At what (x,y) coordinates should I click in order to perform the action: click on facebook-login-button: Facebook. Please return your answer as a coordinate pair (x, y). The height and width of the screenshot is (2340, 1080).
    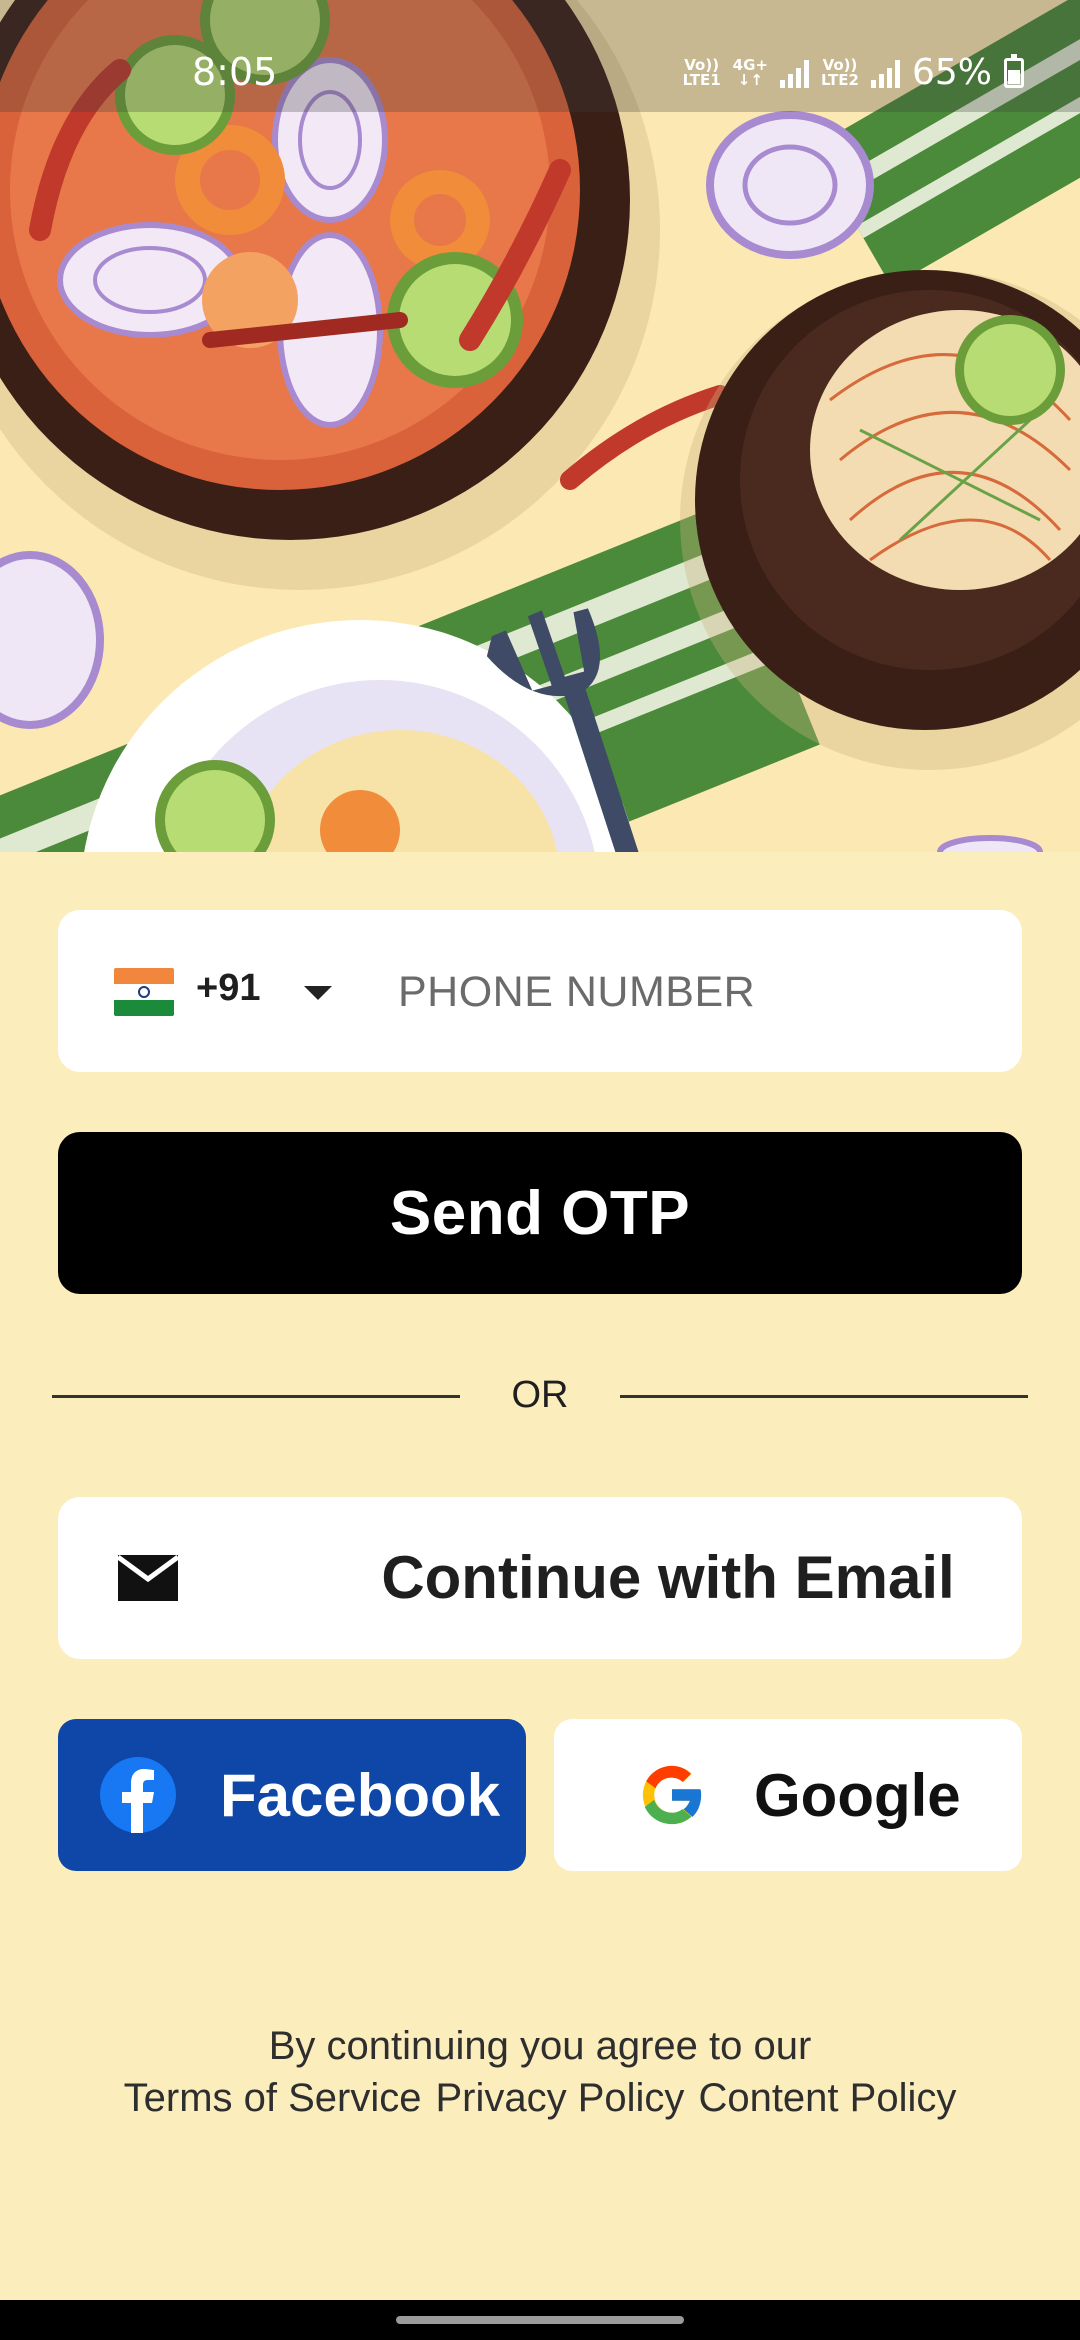
    Looking at the image, I should click on (292, 1795).